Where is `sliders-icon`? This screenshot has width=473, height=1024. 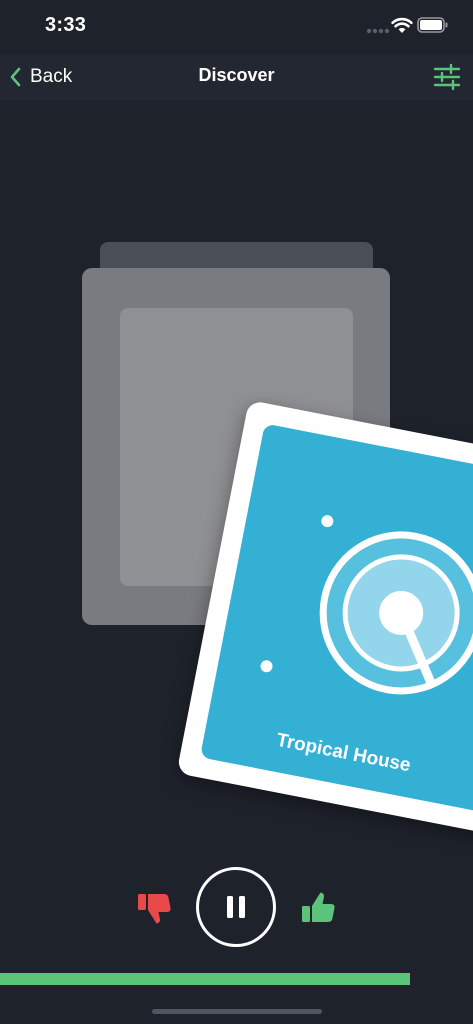 sliders-icon is located at coordinates (447, 77).